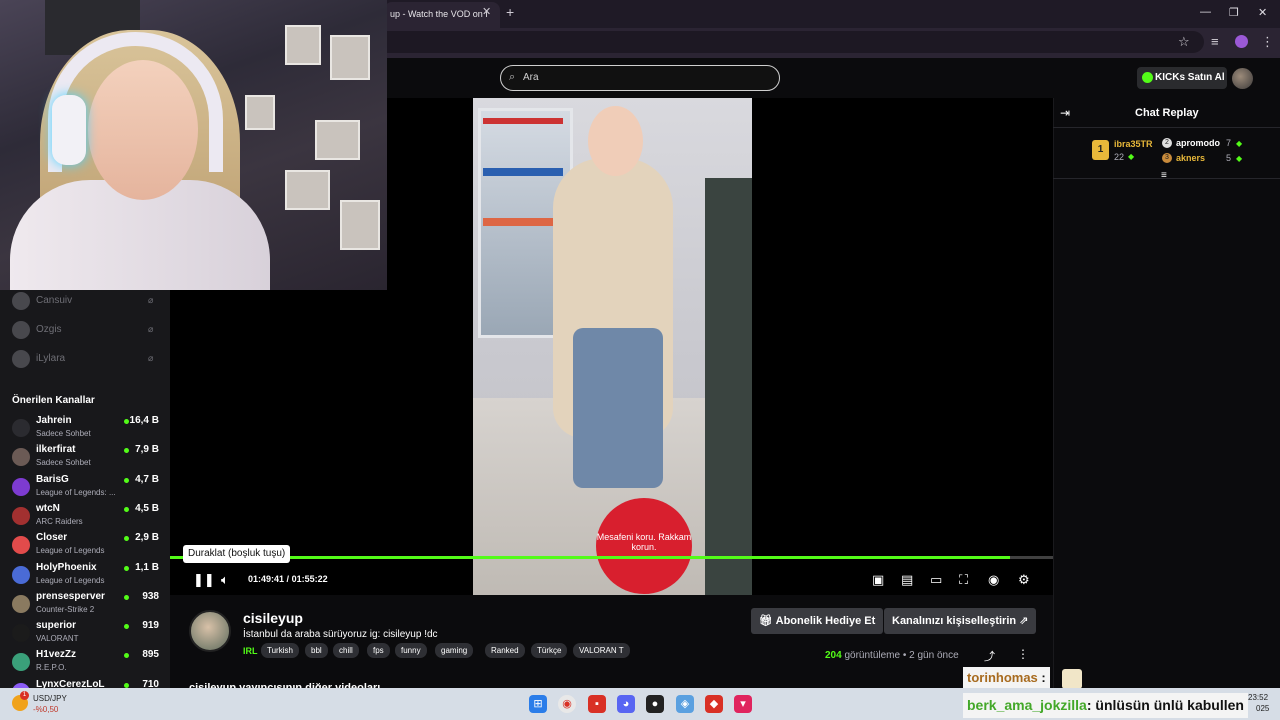  What do you see at coordinates (1262, 12) in the screenshot?
I see `close-window-icon: ✕` at bounding box center [1262, 12].